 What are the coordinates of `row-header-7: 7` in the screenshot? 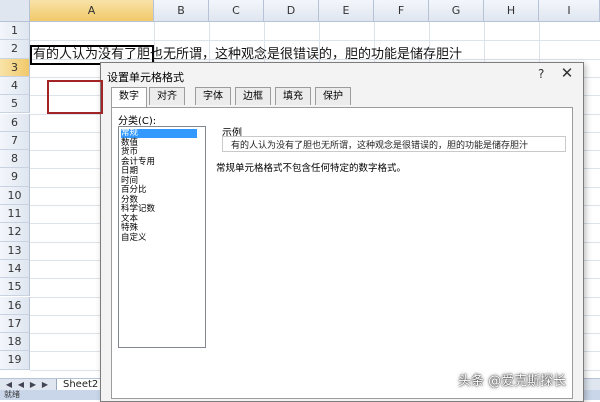 It's located at (15, 141).